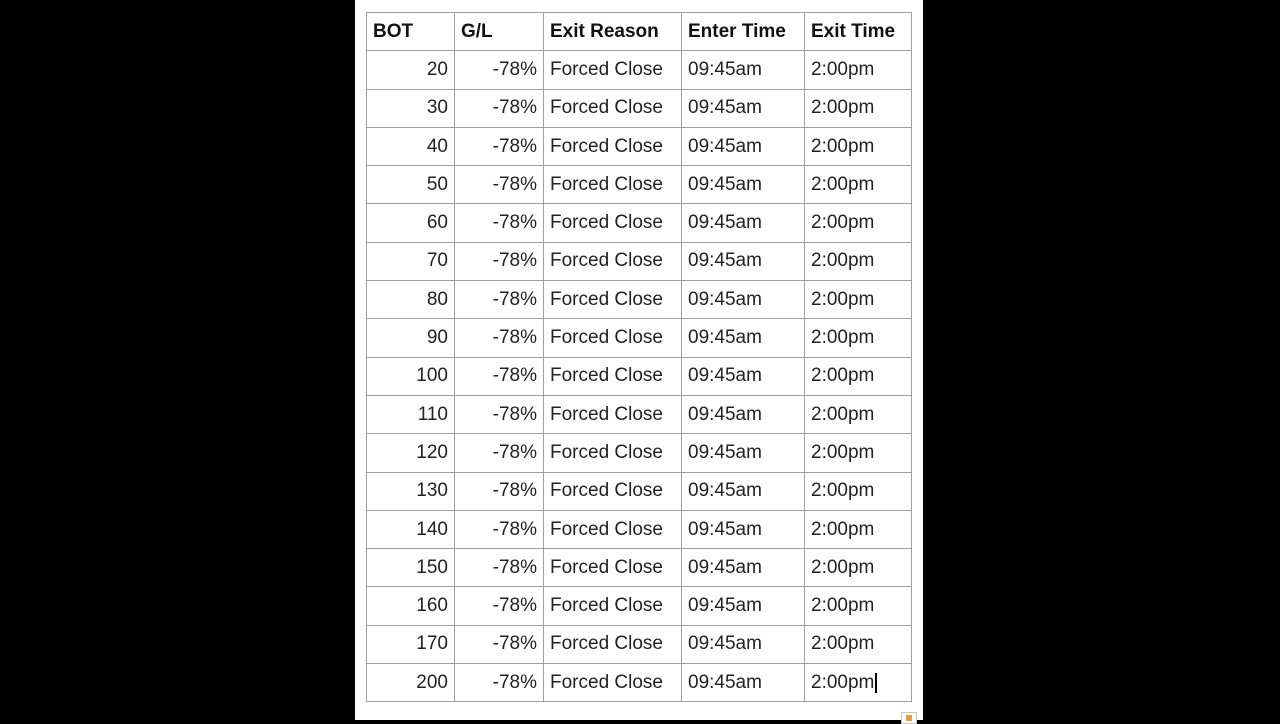  Describe the element at coordinates (410, 70) in the screenshot. I see `bot-cell: 20` at that location.